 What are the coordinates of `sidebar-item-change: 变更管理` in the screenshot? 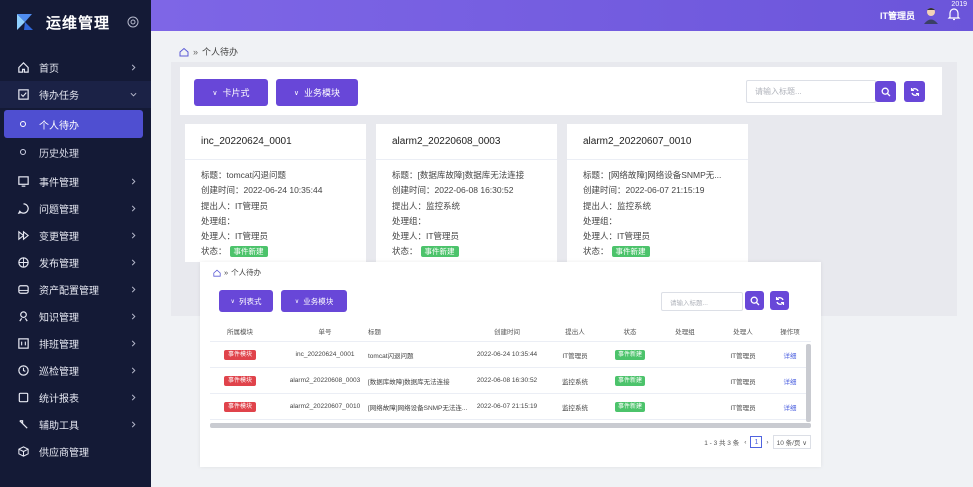 It's located at (75, 235).